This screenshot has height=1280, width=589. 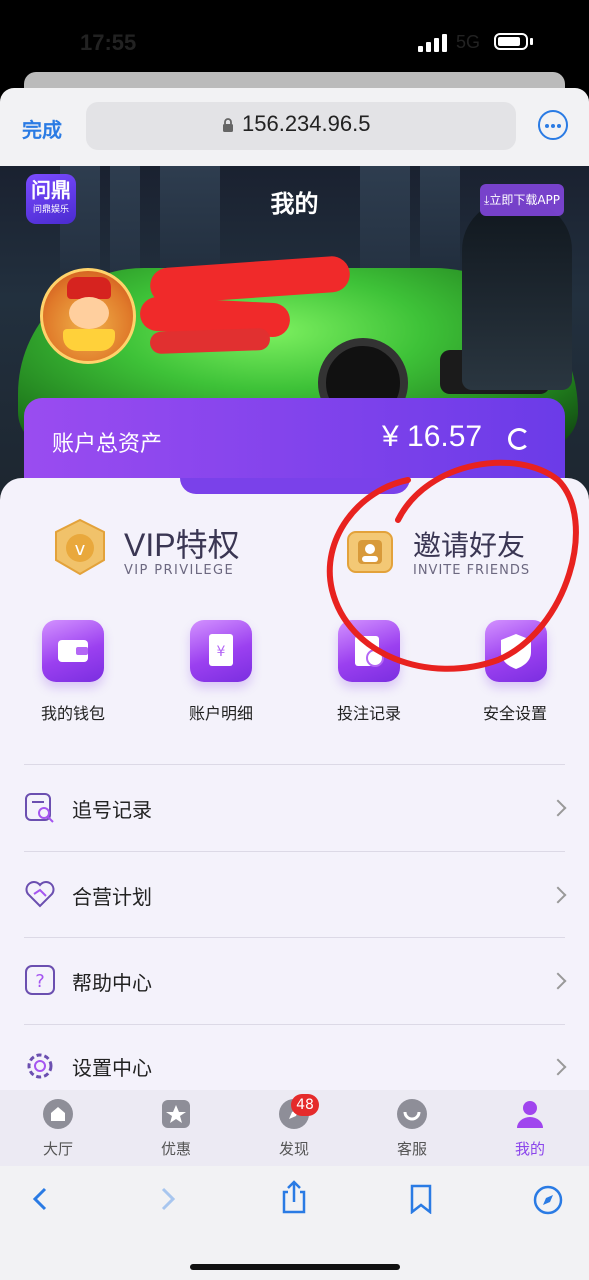 What do you see at coordinates (112, 1066) in the screenshot?
I see `menu-item-settings-center: 设置中心` at bounding box center [112, 1066].